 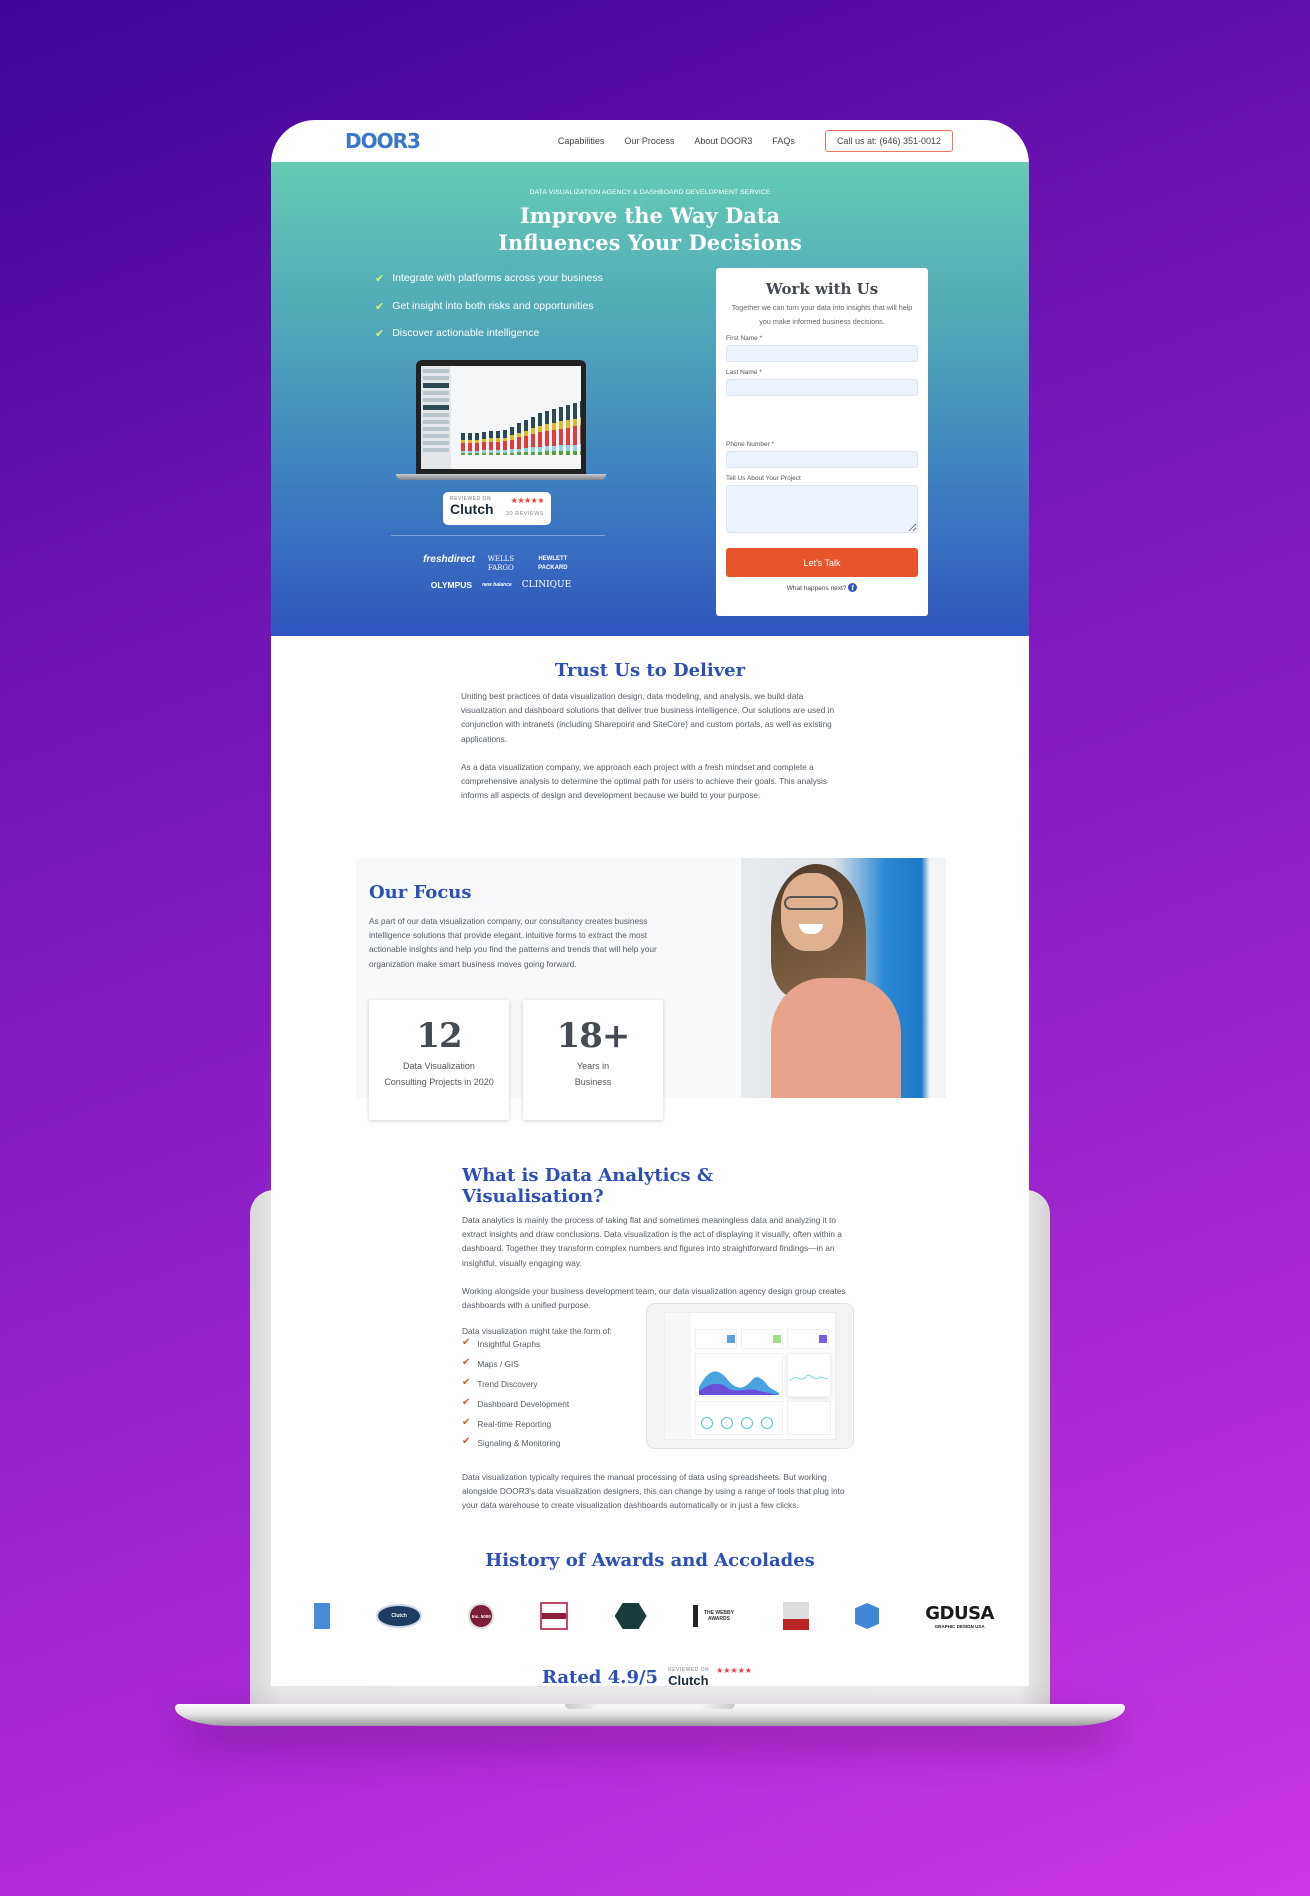 What do you see at coordinates (763, 478) in the screenshot?
I see `project-label: Tell Us About Your Project` at bounding box center [763, 478].